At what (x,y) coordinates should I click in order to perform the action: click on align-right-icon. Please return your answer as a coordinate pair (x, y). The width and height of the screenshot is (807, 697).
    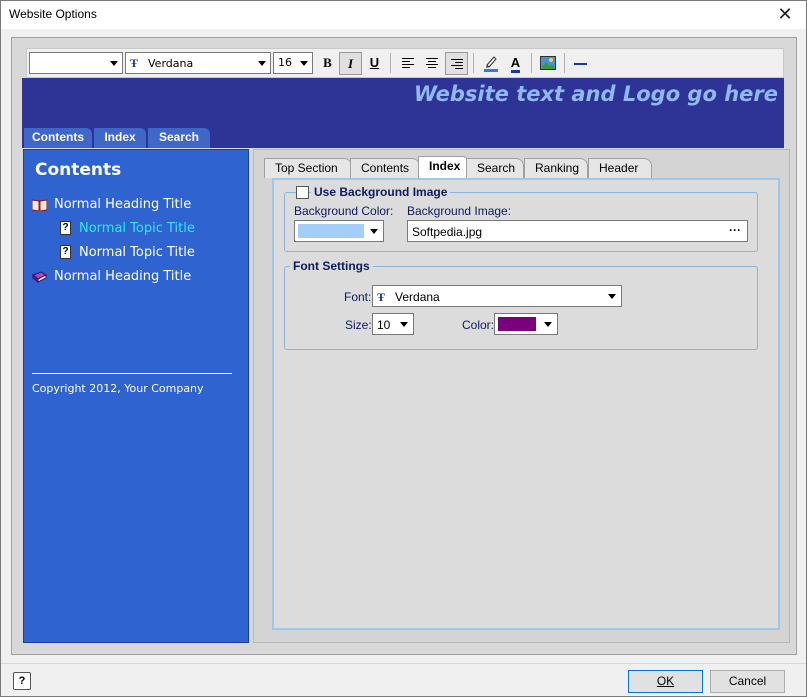
    Looking at the image, I should click on (456, 64).